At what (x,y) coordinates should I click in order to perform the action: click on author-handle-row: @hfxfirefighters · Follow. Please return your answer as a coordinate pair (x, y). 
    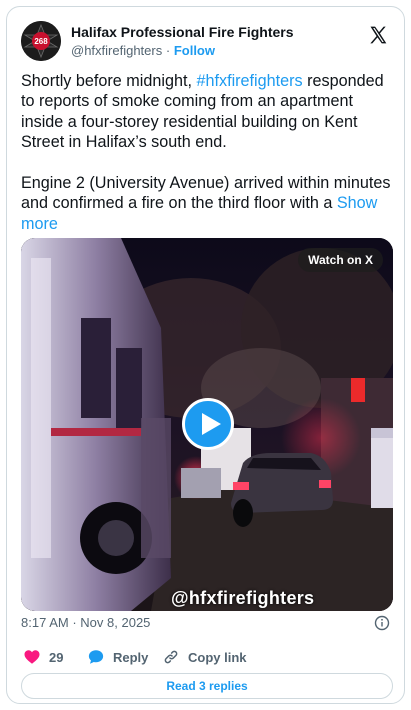
    Looking at the image, I should click on (143, 50).